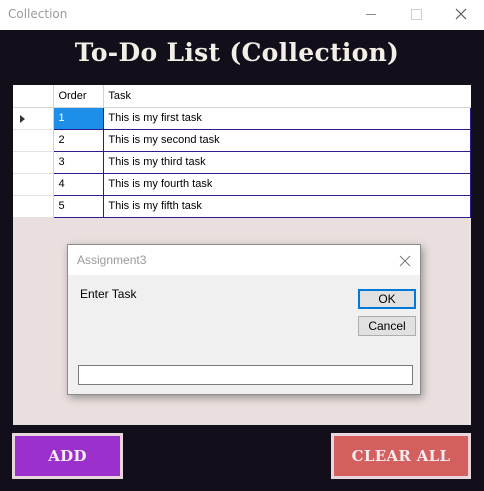 The height and width of the screenshot is (491, 484). I want to click on window-titlebar: Collection, so click(242, 15).